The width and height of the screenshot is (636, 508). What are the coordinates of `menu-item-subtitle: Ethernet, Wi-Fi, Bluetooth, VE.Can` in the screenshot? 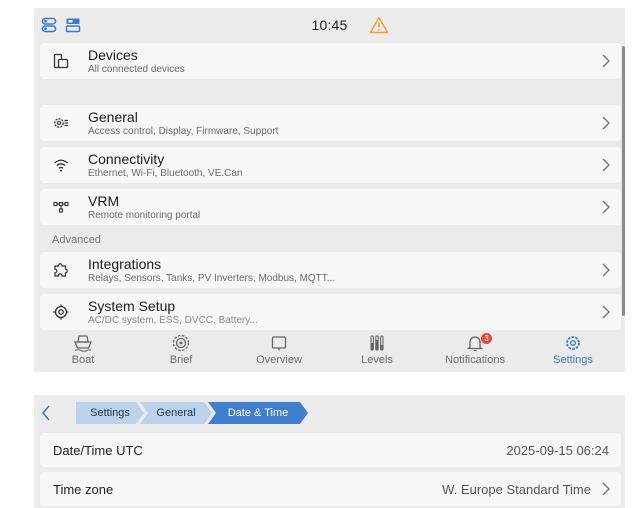 It's located at (165, 173).